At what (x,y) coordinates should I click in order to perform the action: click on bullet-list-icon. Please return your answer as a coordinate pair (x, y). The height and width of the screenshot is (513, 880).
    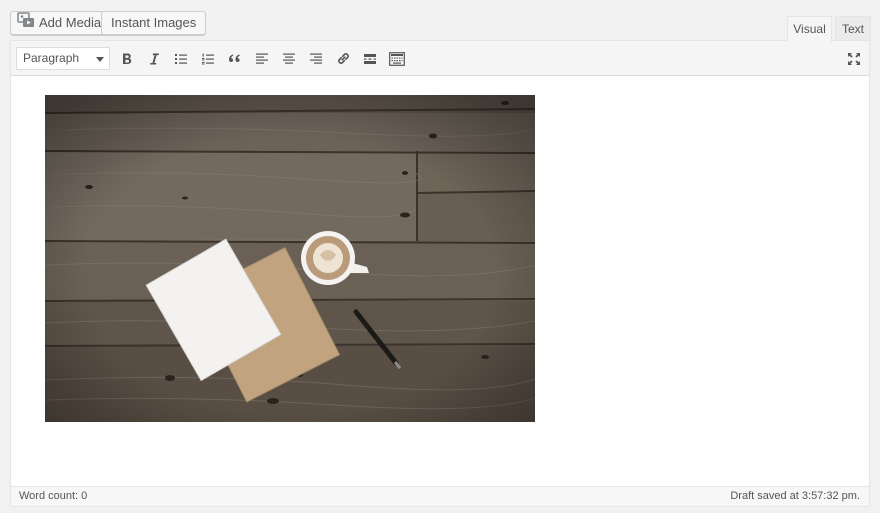
    Looking at the image, I should click on (181, 59).